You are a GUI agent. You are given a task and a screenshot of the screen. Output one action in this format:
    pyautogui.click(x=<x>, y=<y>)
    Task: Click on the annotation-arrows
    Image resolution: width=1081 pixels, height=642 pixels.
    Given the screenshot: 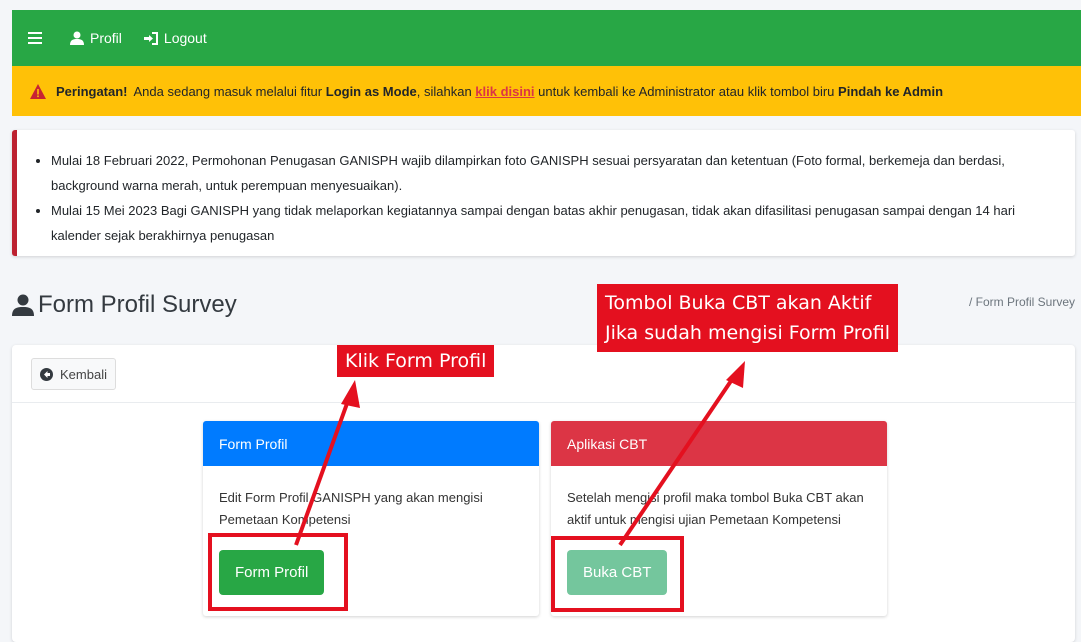 What is the action you would take?
    pyautogui.click(x=519, y=454)
    